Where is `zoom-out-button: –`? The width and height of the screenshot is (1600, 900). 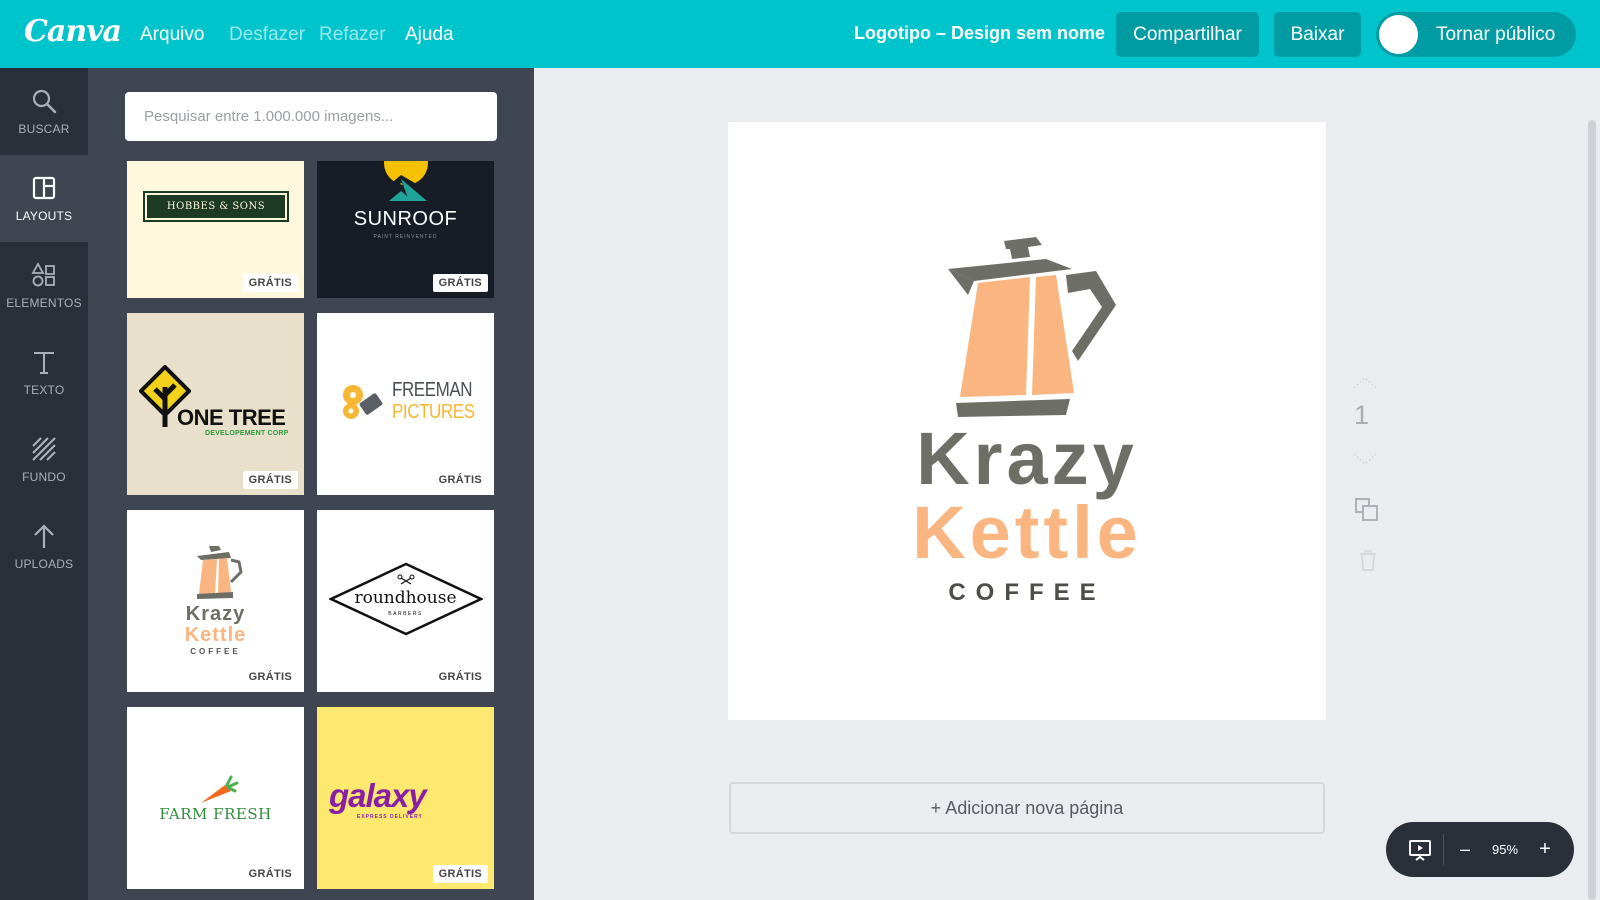
zoom-out-button: – is located at coordinates (1465, 849).